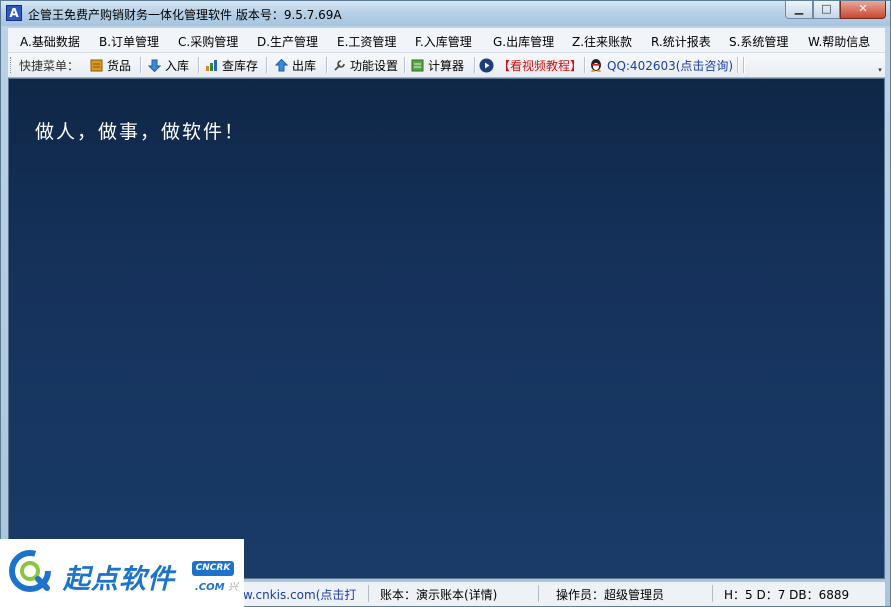 The height and width of the screenshot is (607, 891). What do you see at coordinates (445, 13) in the screenshot?
I see `title-bar: A 企管王免费产购销财务一体化管理软件 版本号：9.5.7.69A ▁ □ ✕` at bounding box center [445, 13].